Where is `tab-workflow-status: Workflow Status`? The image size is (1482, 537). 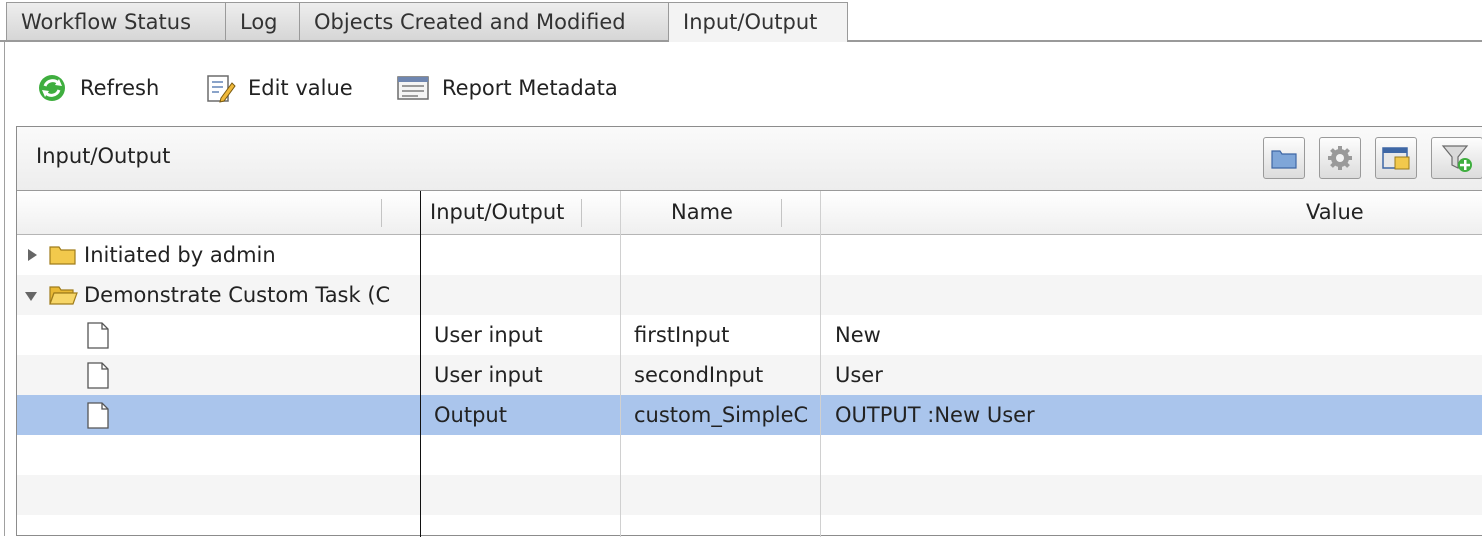
tab-workflow-status: Workflow Status is located at coordinates (116, 21).